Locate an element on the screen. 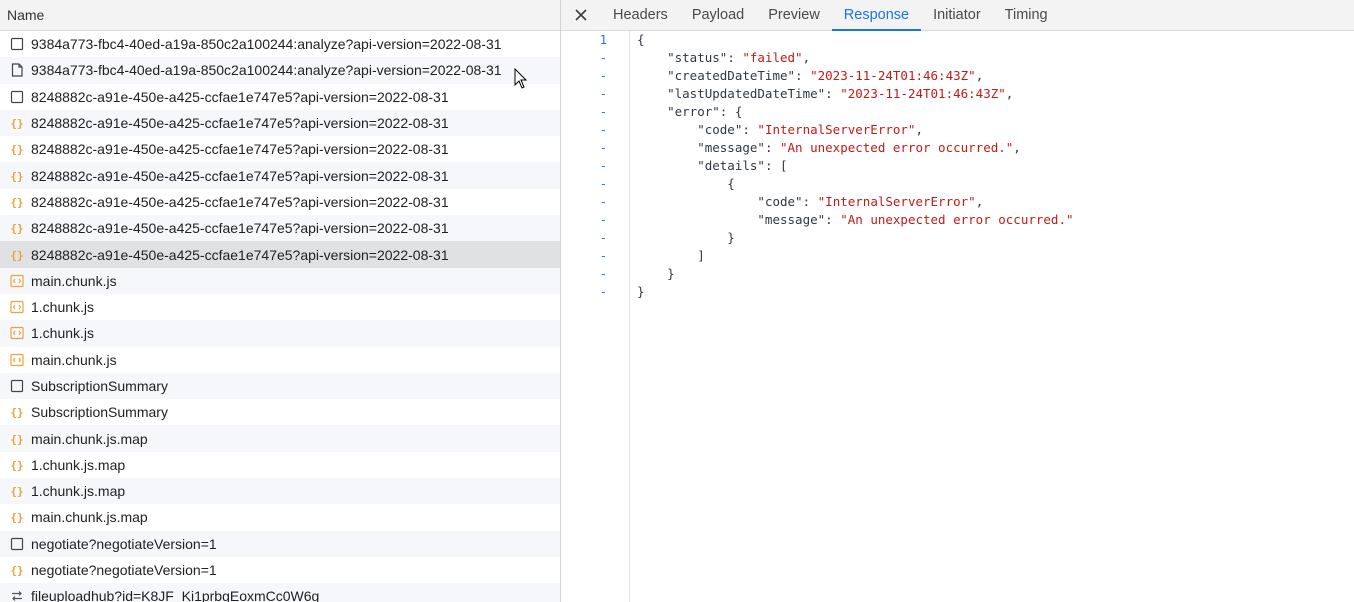 Image resolution: width=1354 pixels, height=602 pixels. close-icon is located at coordinates (581, 15).